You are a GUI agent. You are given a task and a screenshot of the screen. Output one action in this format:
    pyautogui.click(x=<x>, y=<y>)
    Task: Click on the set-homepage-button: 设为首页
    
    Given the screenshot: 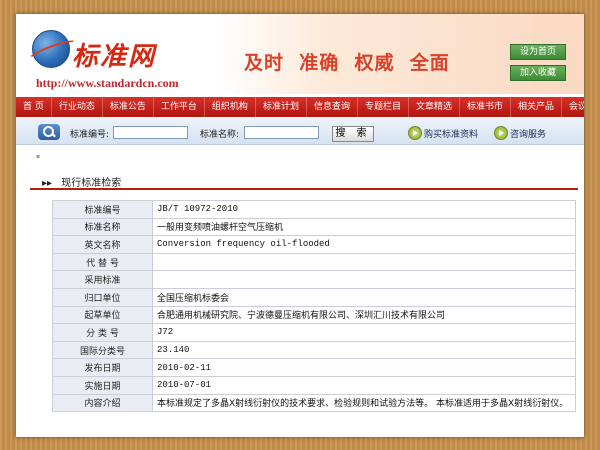 What is the action you would take?
    pyautogui.click(x=538, y=52)
    